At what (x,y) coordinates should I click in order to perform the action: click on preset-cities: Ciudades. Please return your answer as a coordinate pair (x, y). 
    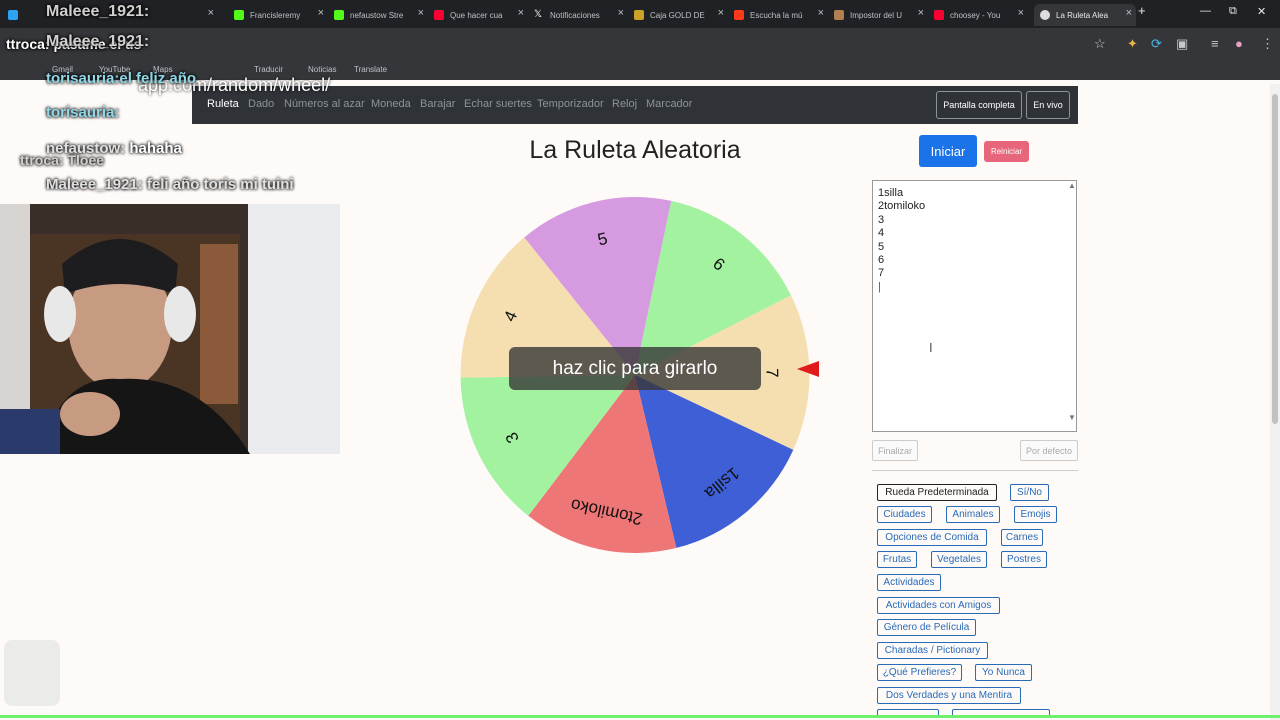
    Looking at the image, I should click on (904, 514).